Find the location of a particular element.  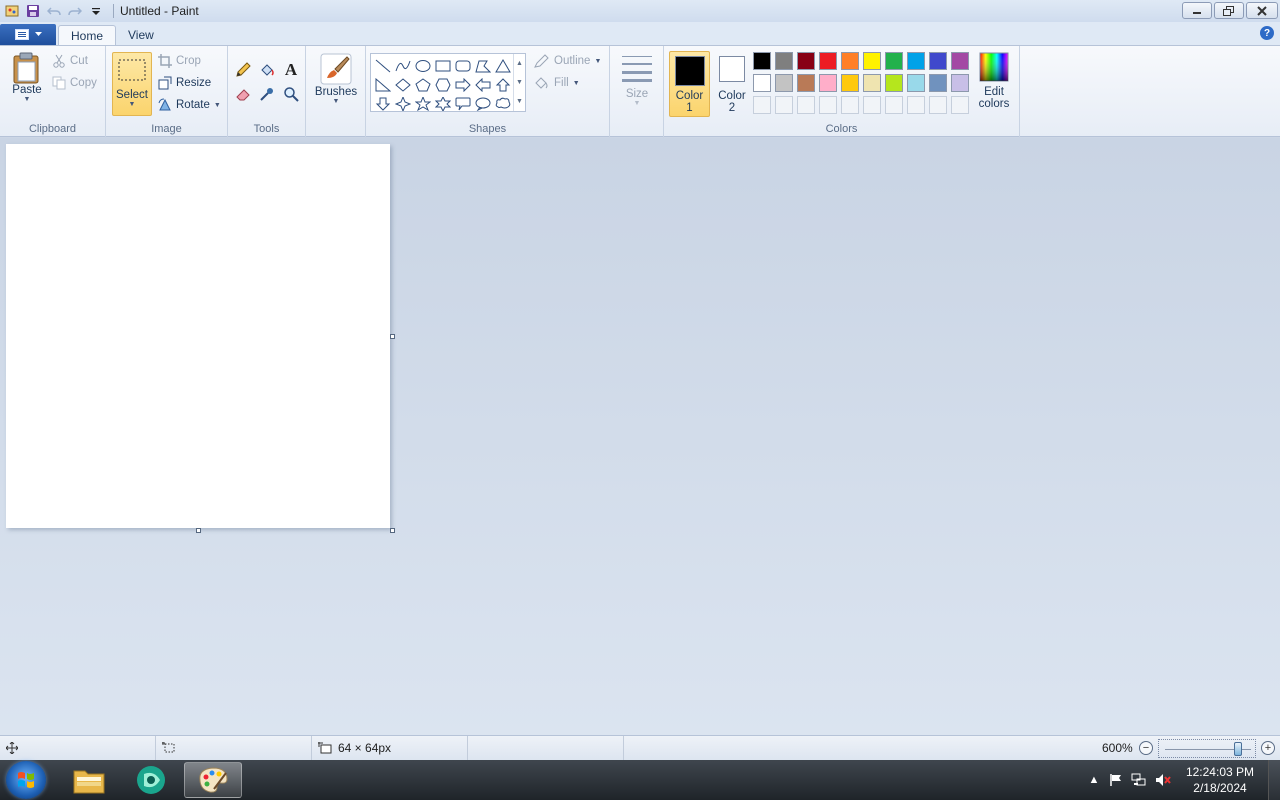

line-shape is located at coordinates (383, 65).